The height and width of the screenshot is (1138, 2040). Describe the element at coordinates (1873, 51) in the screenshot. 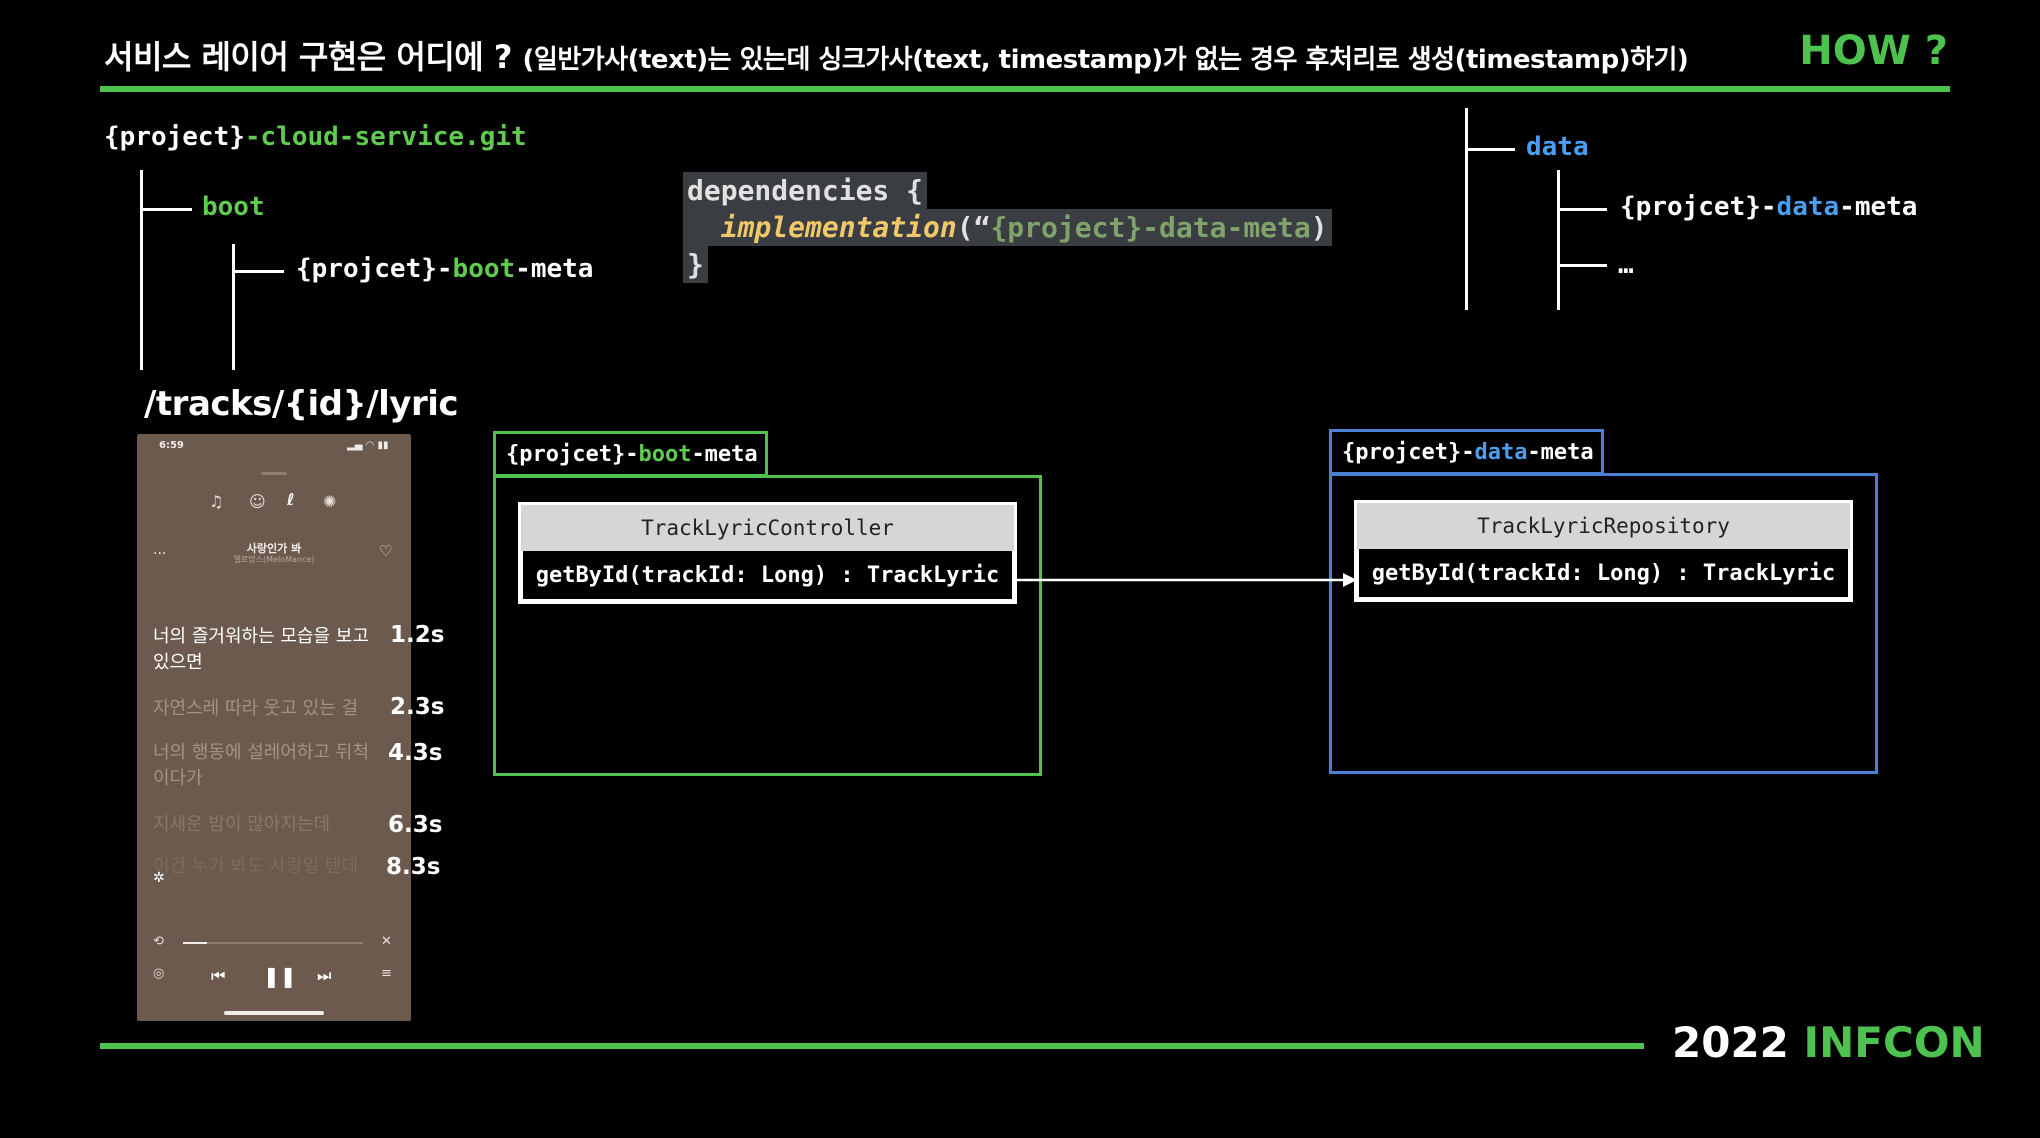

I see `how-label: HOW ?` at that location.